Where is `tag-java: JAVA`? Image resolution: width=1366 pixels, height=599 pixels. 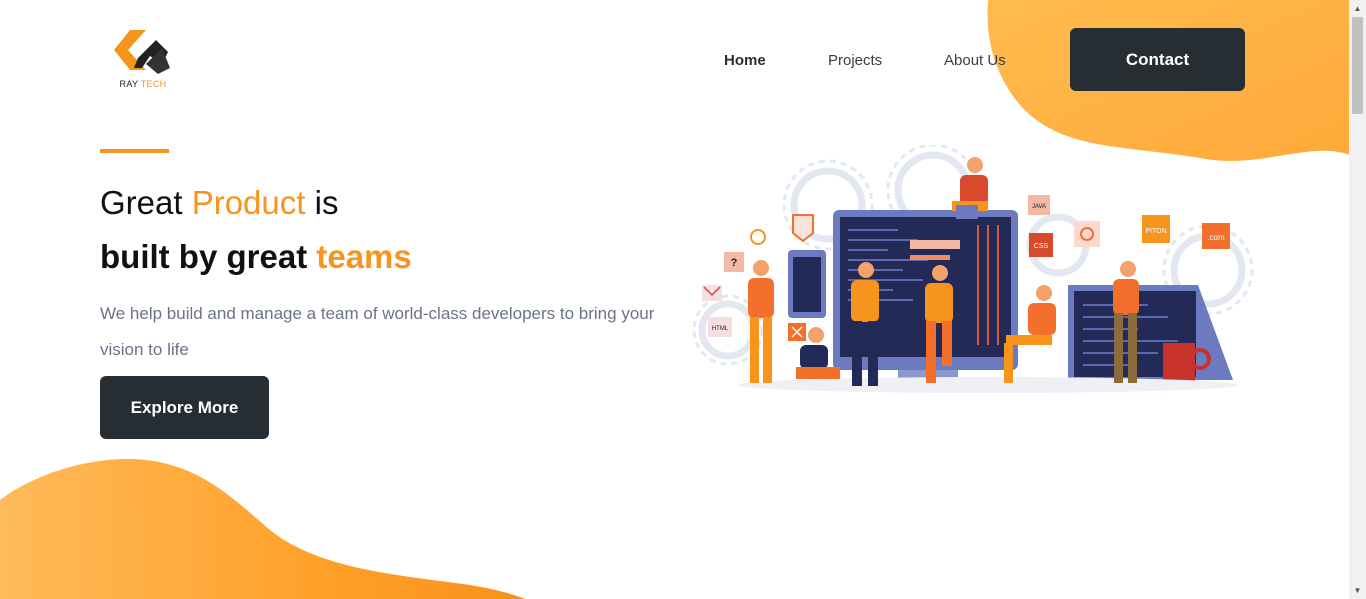 tag-java: JAVA is located at coordinates (1039, 205).